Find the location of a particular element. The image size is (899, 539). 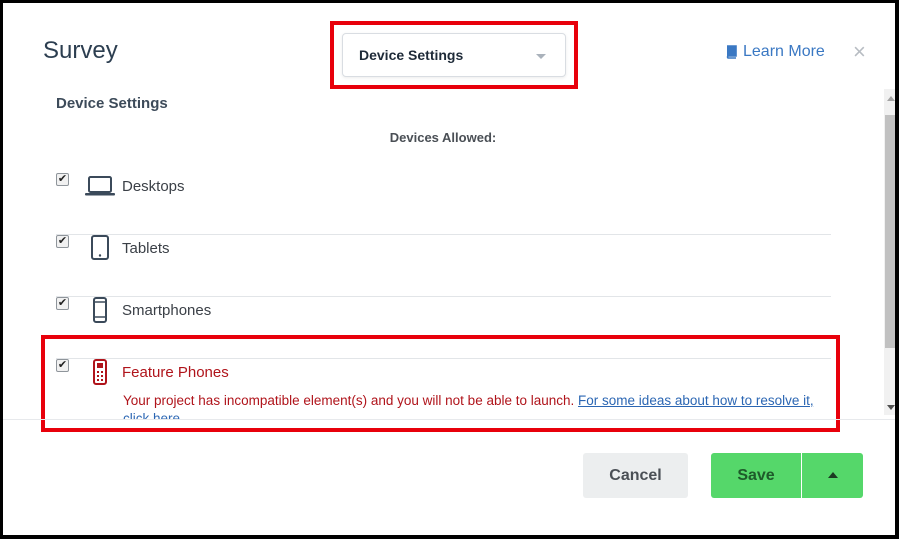

cancel-button: Cancel is located at coordinates (635, 475).